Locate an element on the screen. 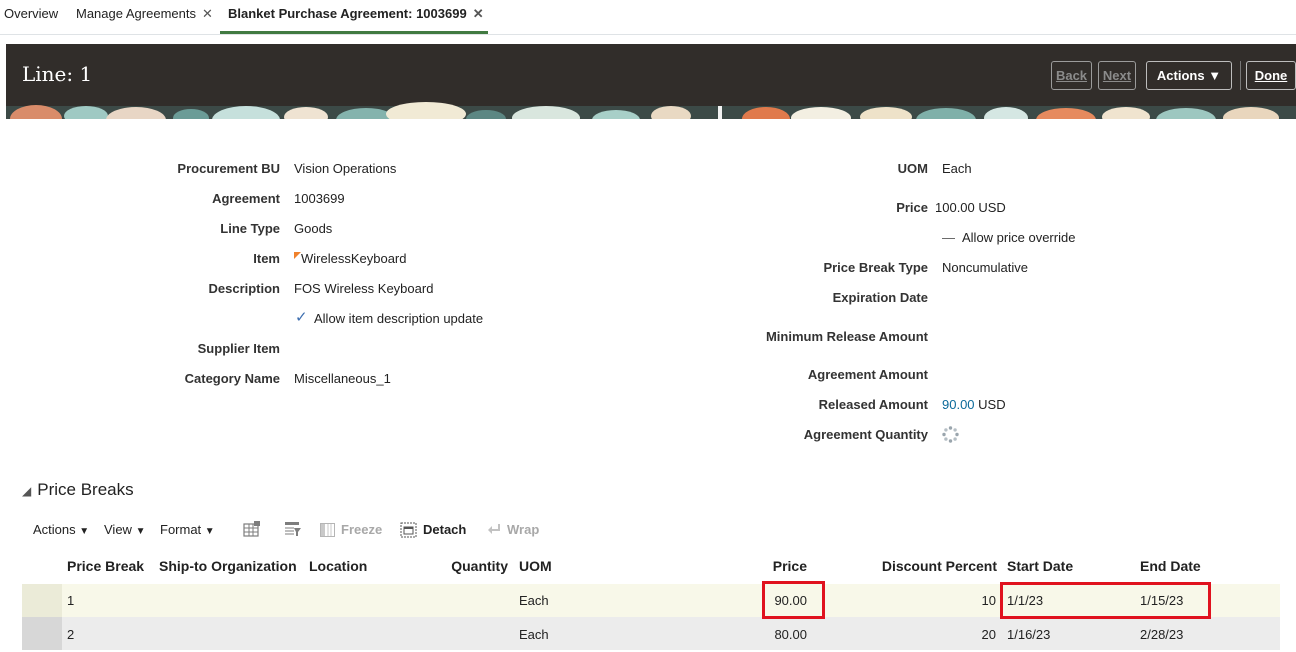 This screenshot has width=1296, height=652. price-break-type-label: Price Break Type is located at coordinates (875, 267).